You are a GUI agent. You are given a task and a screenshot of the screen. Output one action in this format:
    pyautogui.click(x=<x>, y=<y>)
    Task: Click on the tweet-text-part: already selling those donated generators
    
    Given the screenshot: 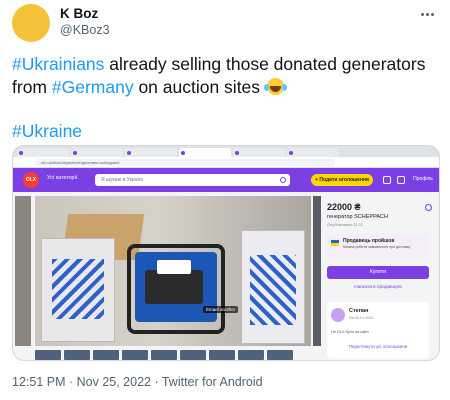 What is the action you would take?
    pyautogui.click(x=265, y=64)
    